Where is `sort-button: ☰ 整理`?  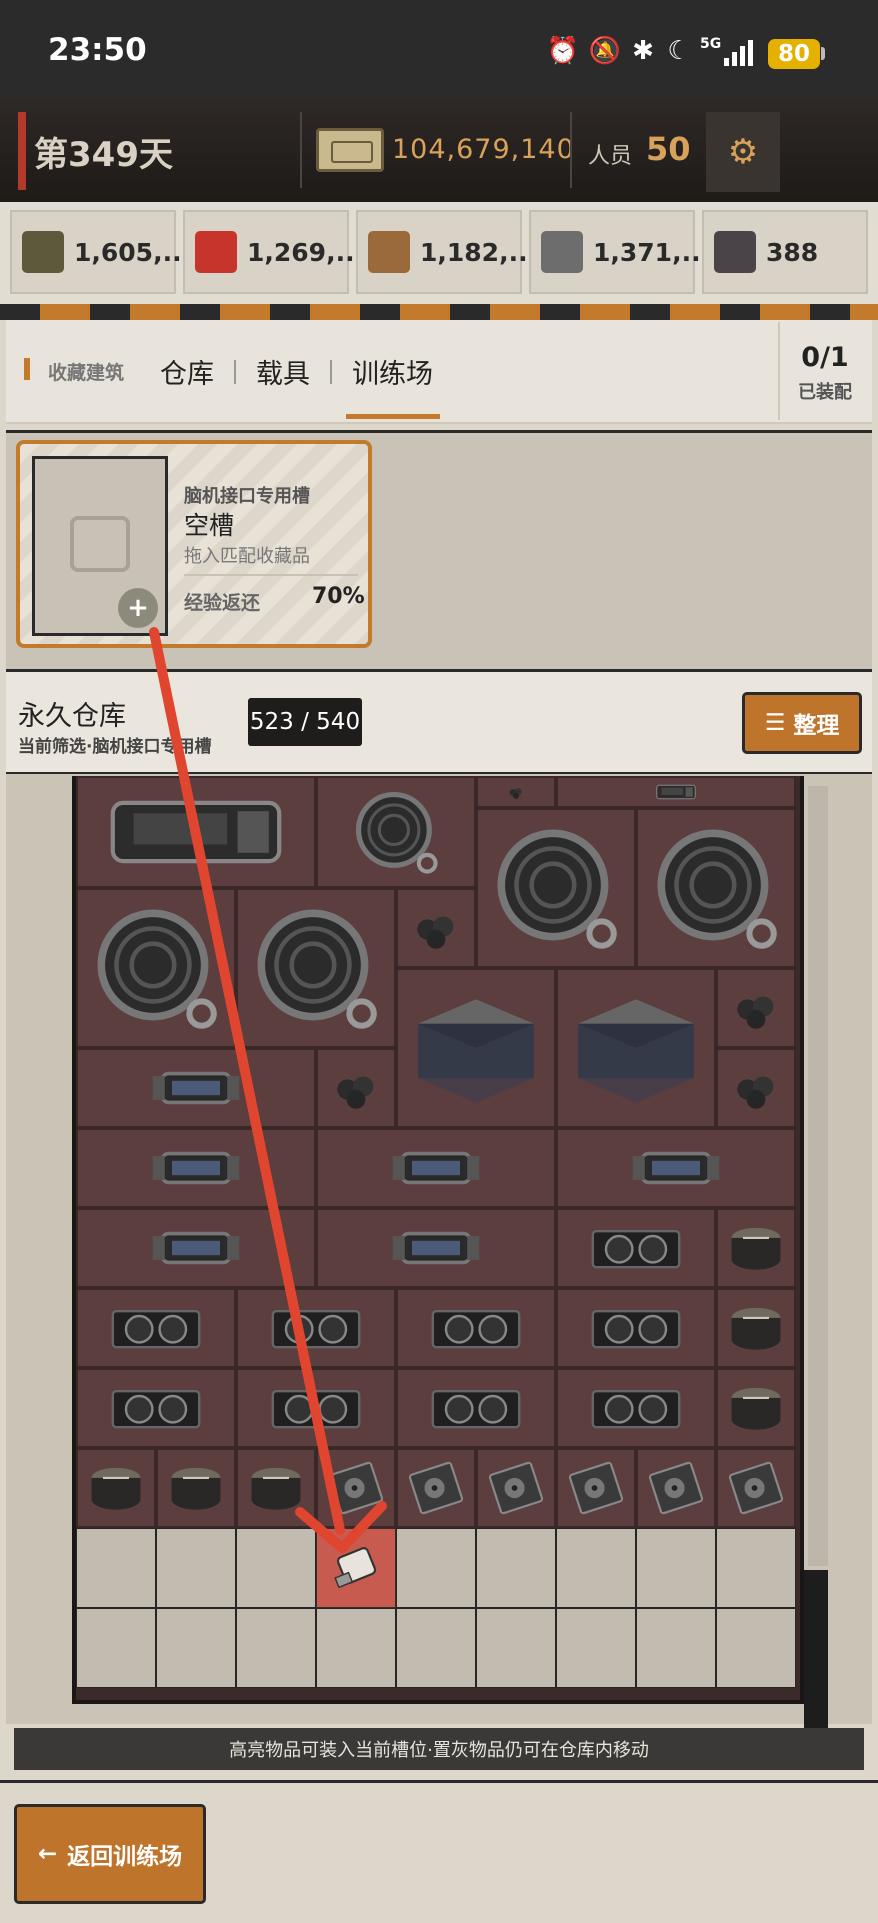
sort-button: ☰ 整理 is located at coordinates (802, 723).